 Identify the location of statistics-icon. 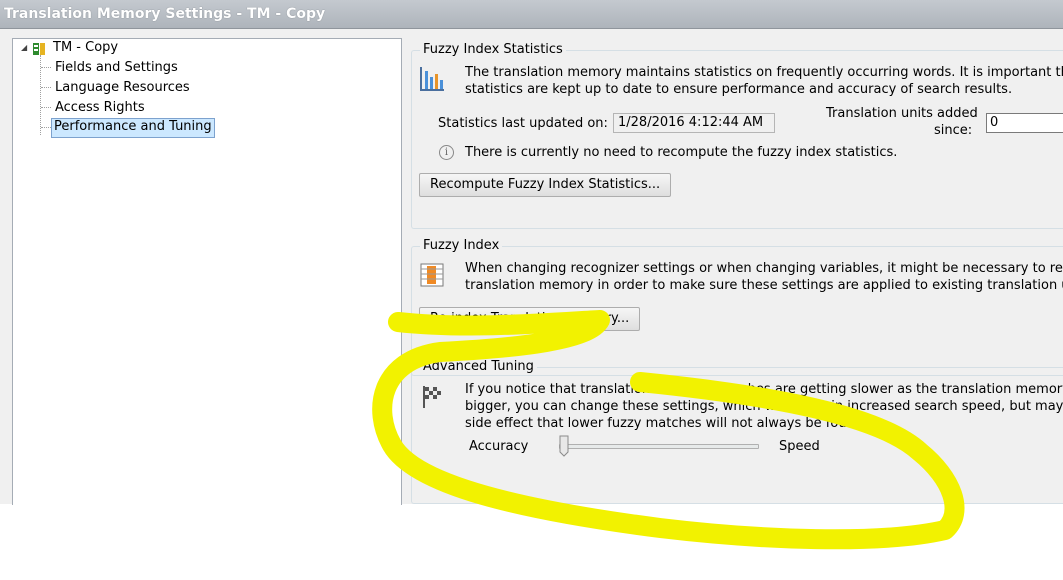
(432, 79).